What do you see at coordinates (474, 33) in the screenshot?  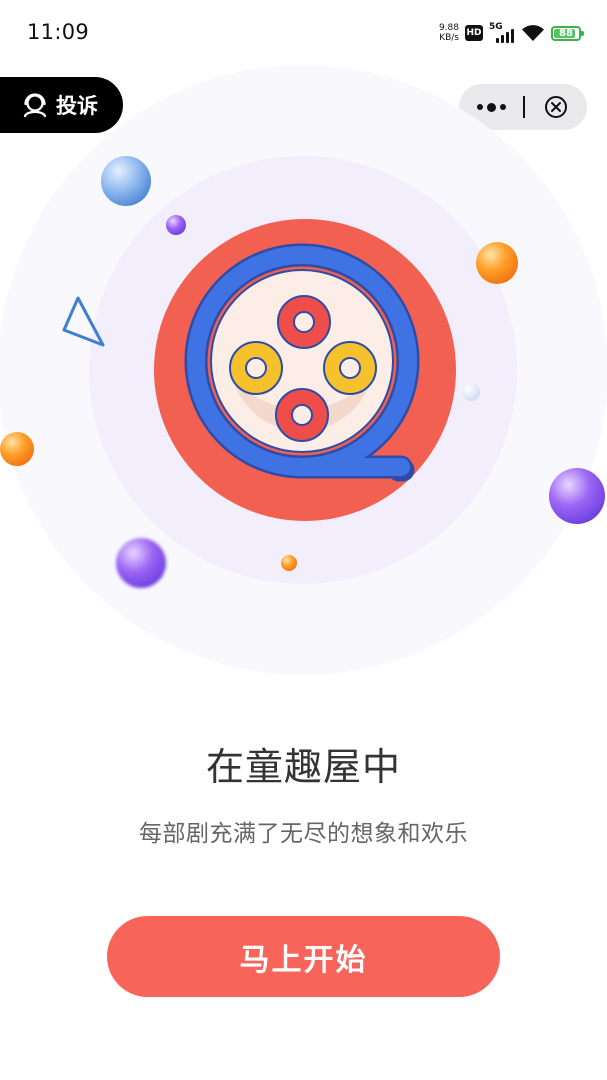 I see `hd-badge: HD` at bounding box center [474, 33].